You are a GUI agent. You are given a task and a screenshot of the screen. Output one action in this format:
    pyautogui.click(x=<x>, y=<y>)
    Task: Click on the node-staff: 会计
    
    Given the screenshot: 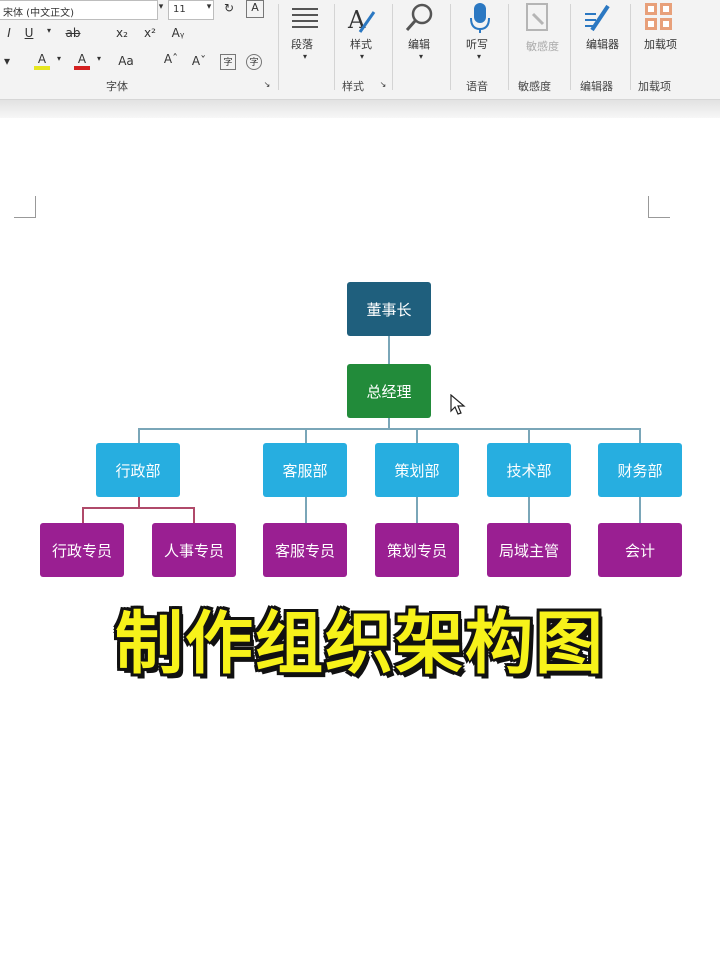 What is the action you would take?
    pyautogui.click(x=640, y=550)
    